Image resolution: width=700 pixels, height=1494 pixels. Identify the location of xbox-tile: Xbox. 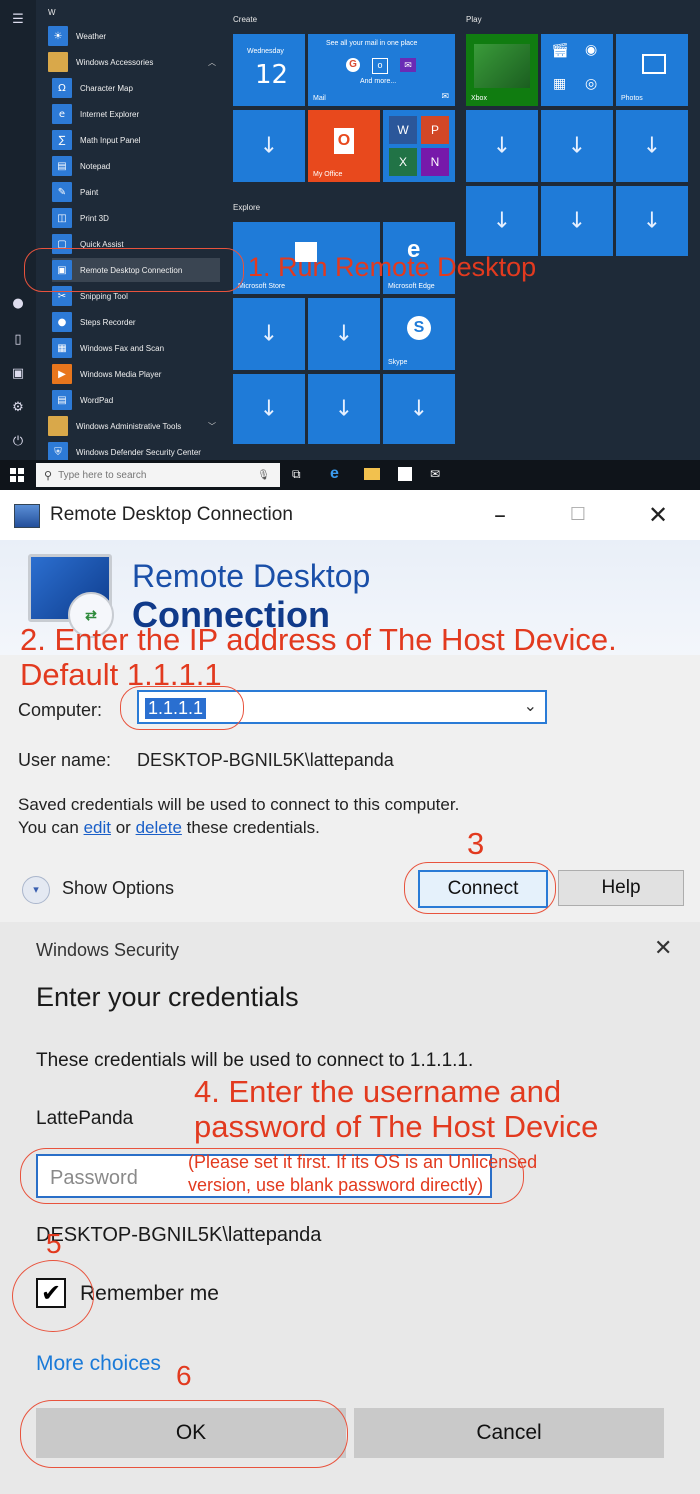
(502, 70).